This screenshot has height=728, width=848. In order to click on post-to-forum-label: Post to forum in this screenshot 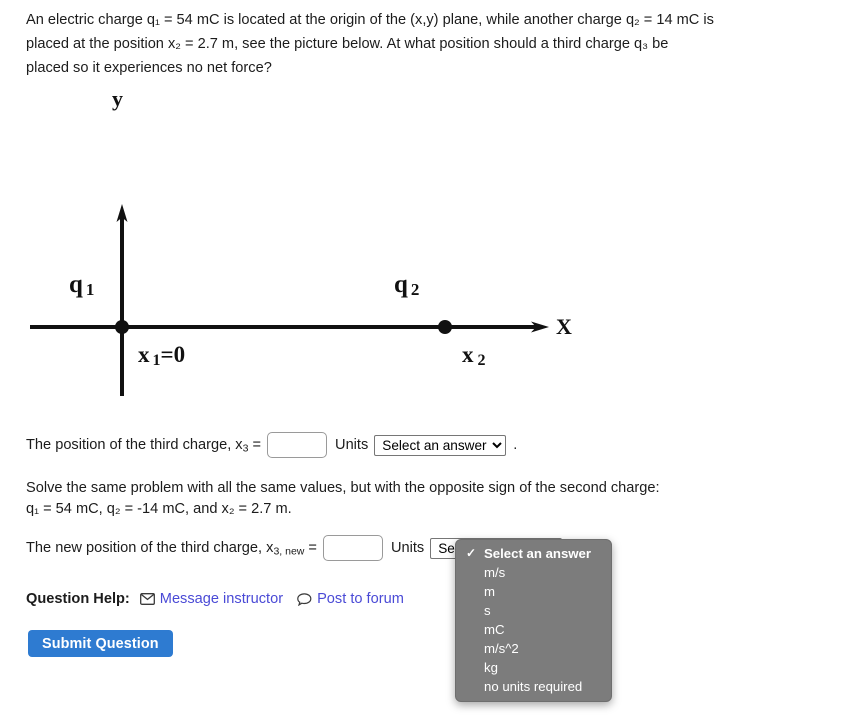, I will do `click(360, 599)`.